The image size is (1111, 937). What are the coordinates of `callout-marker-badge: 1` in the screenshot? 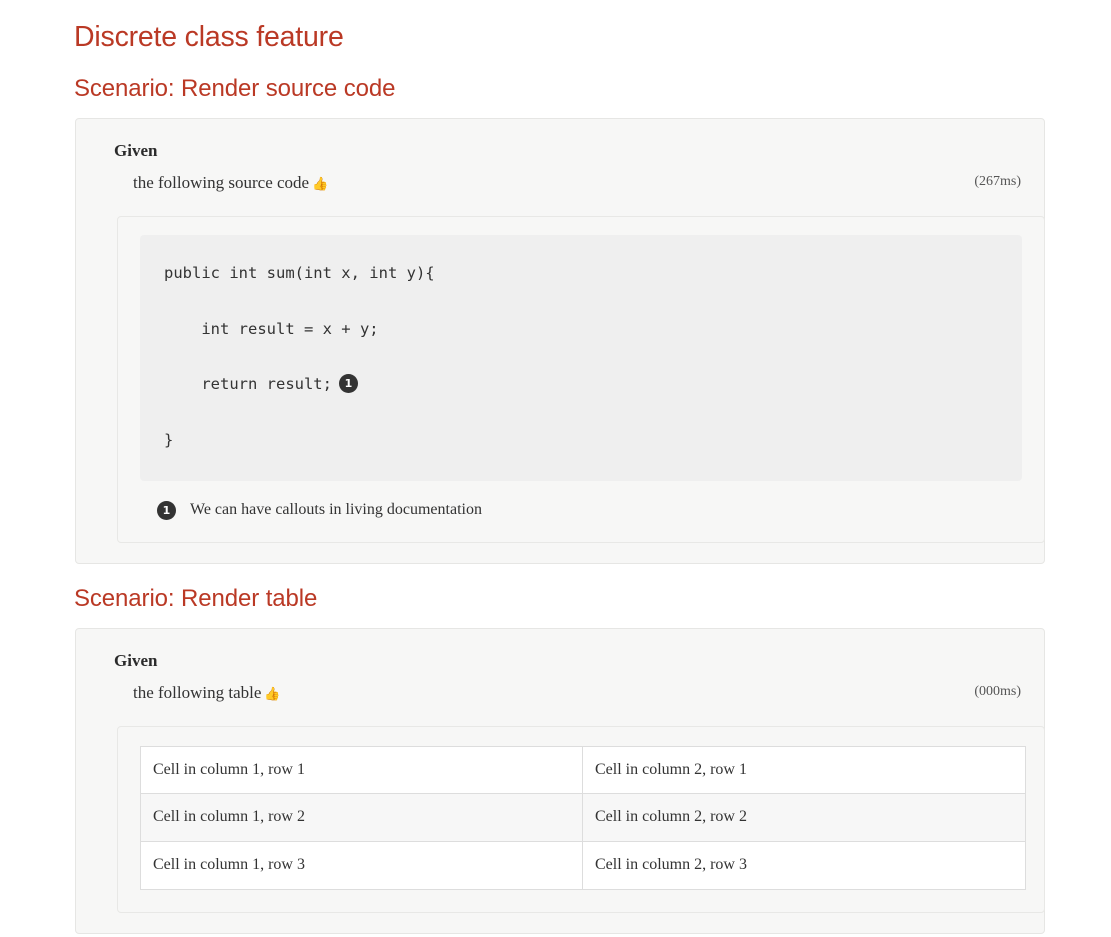 It's located at (166, 510).